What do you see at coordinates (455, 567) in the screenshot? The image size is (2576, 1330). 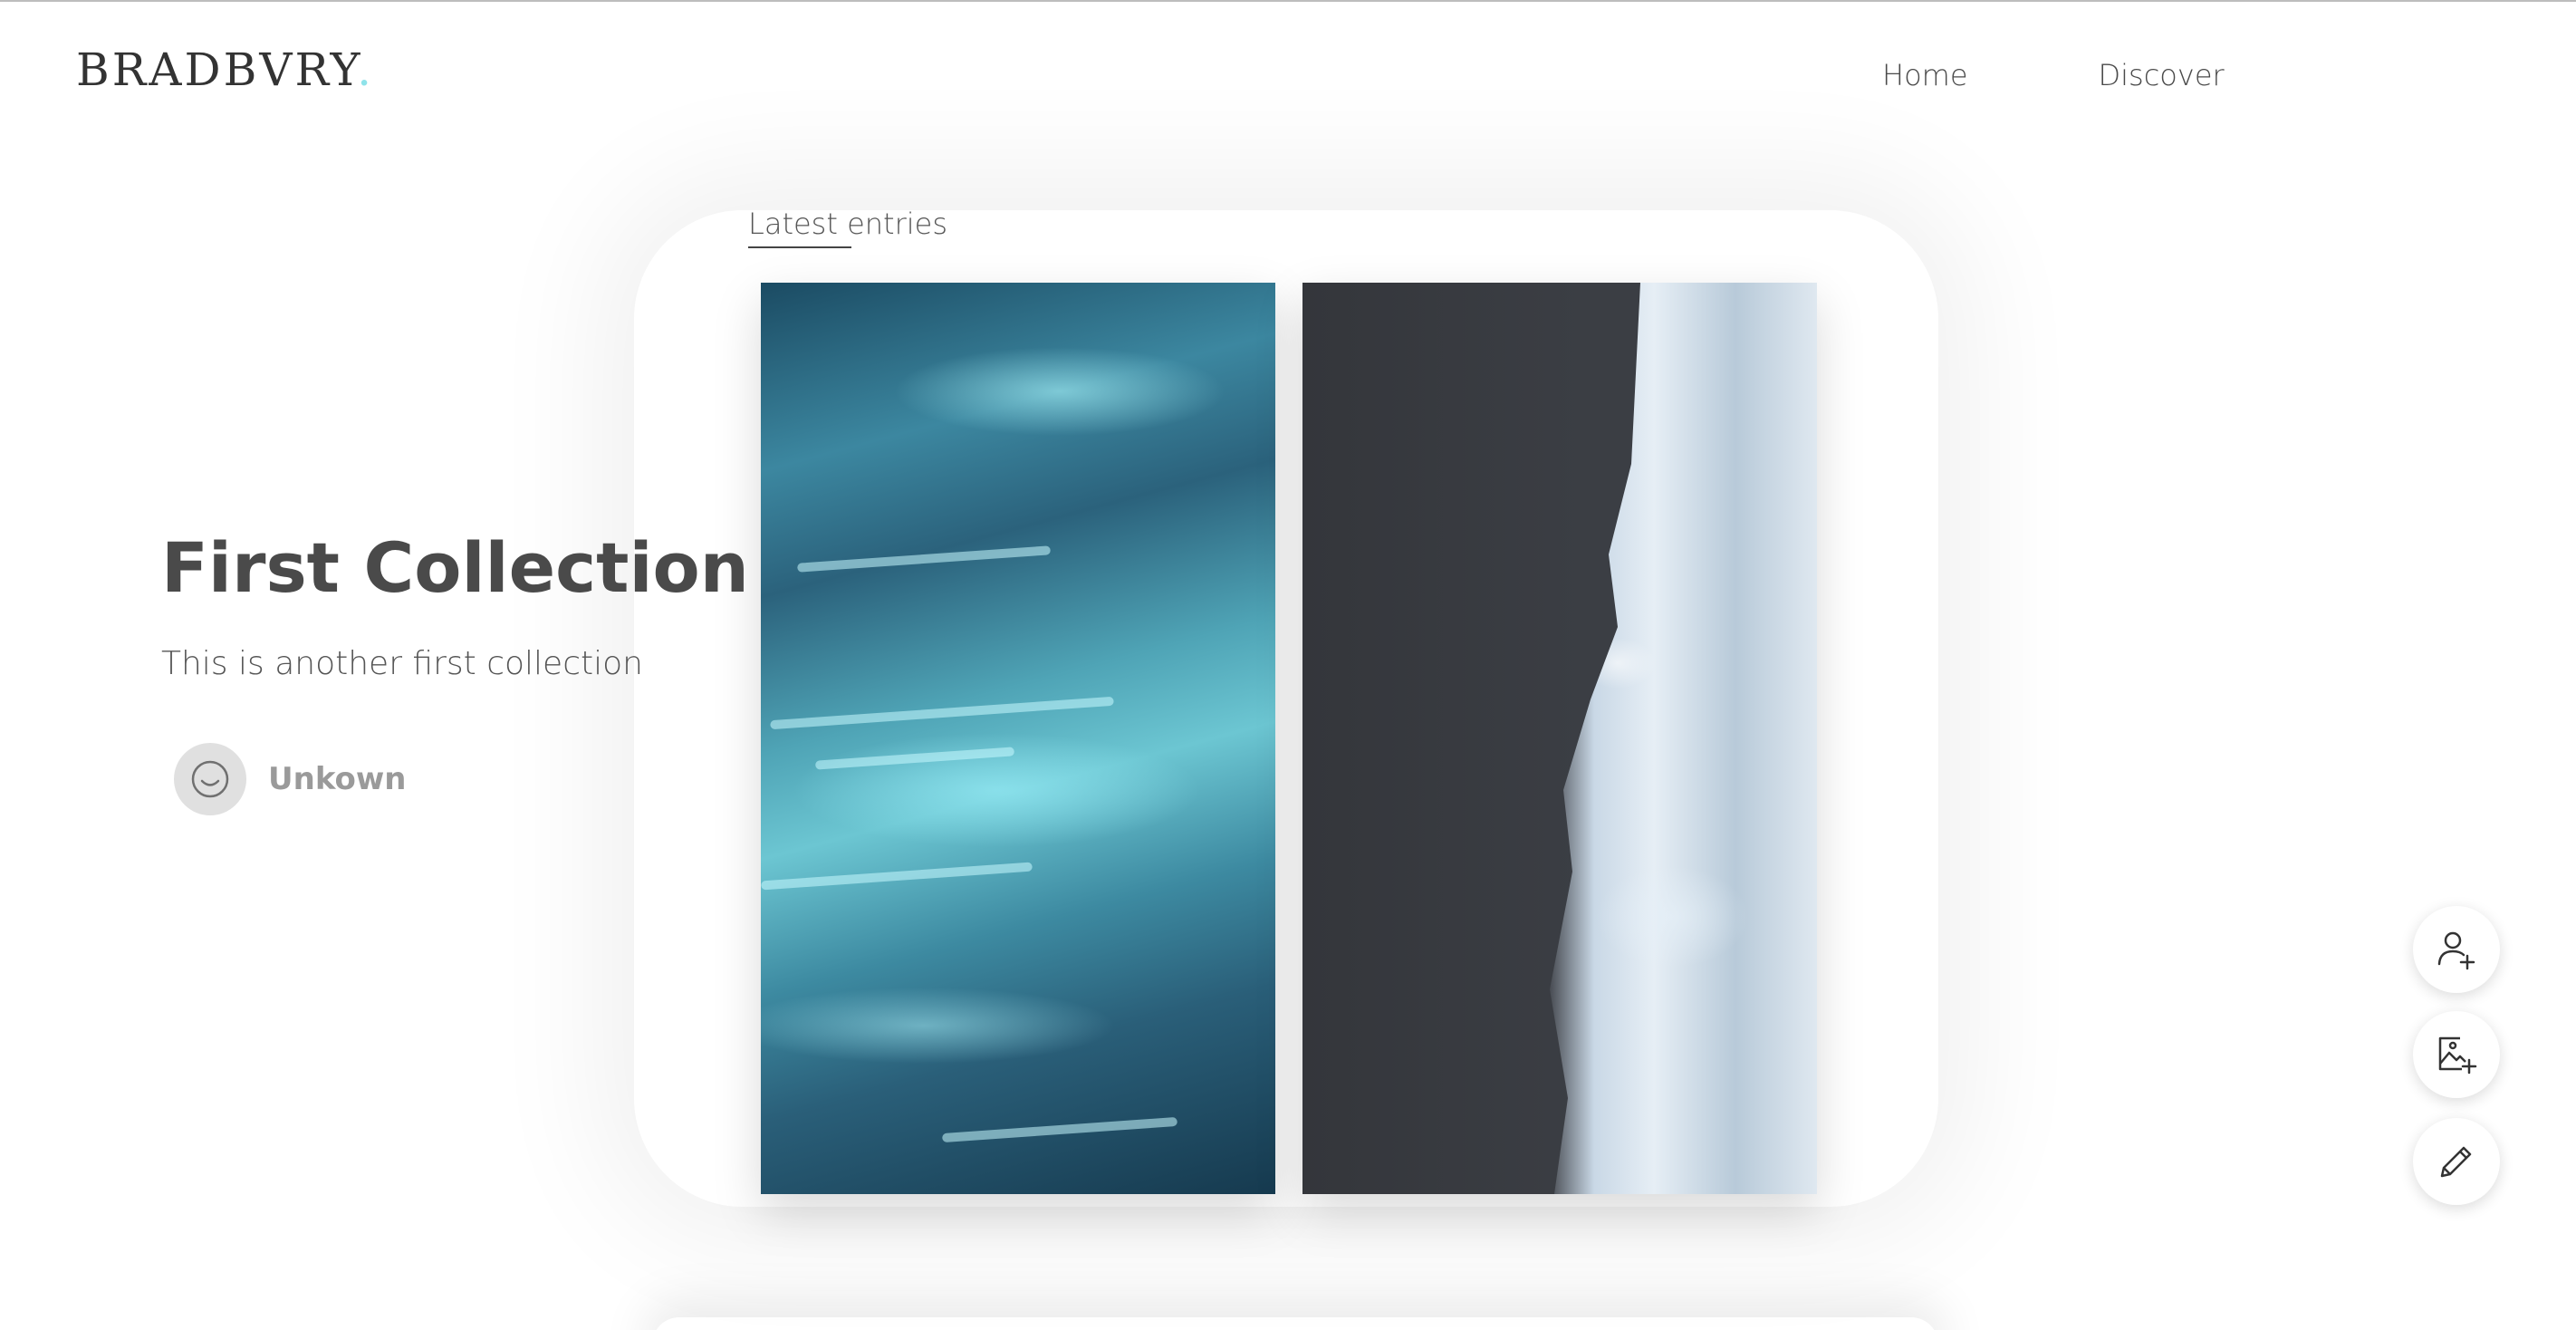 I see `collection-title: First Collection` at bounding box center [455, 567].